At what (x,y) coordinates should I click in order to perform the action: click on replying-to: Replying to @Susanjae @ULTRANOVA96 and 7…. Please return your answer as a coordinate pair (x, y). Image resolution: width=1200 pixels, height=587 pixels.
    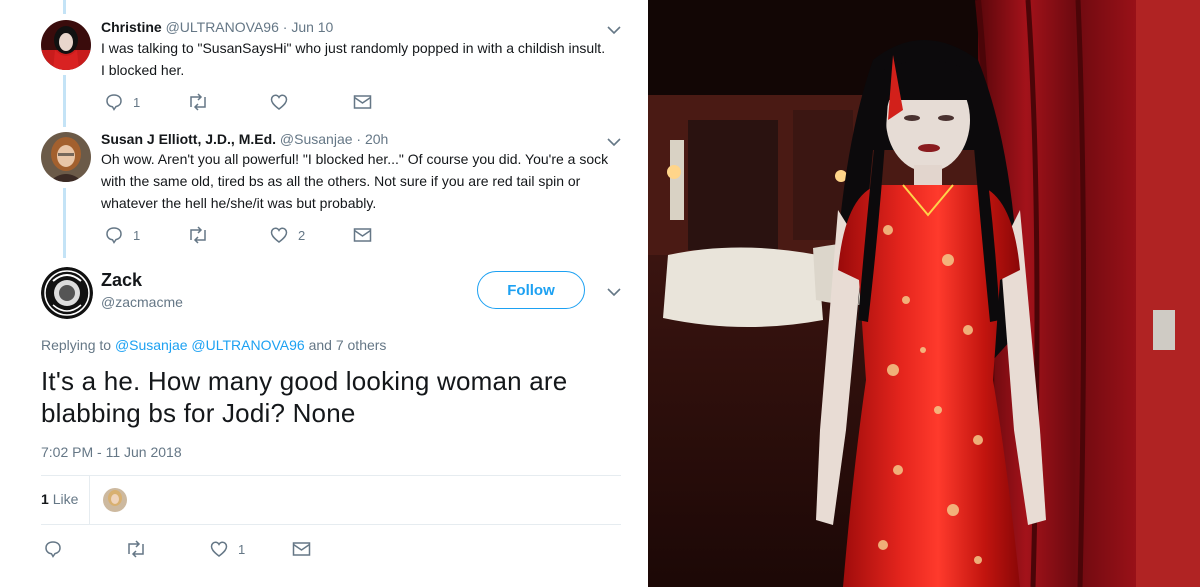
    Looking at the image, I should click on (213, 345).